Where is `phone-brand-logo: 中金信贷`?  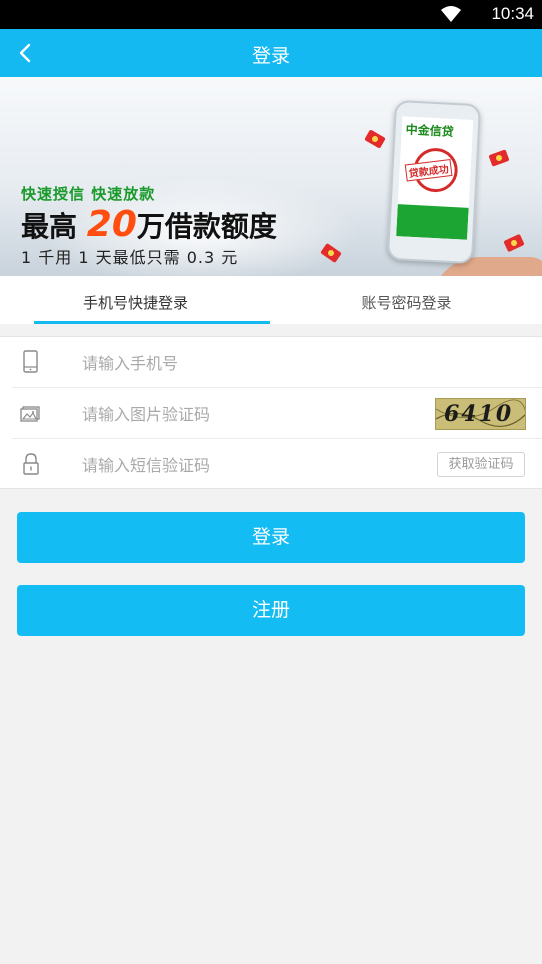
phone-brand-logo: 中金信贷 is located at coordinates (430, 130).